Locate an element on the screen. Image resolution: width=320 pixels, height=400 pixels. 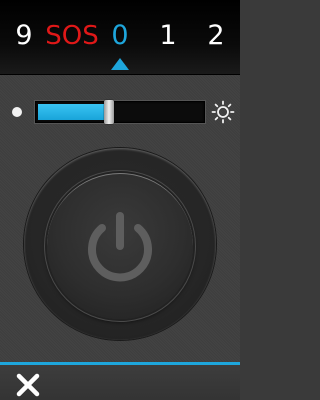
power-icon is located at coordinates (120, 247).